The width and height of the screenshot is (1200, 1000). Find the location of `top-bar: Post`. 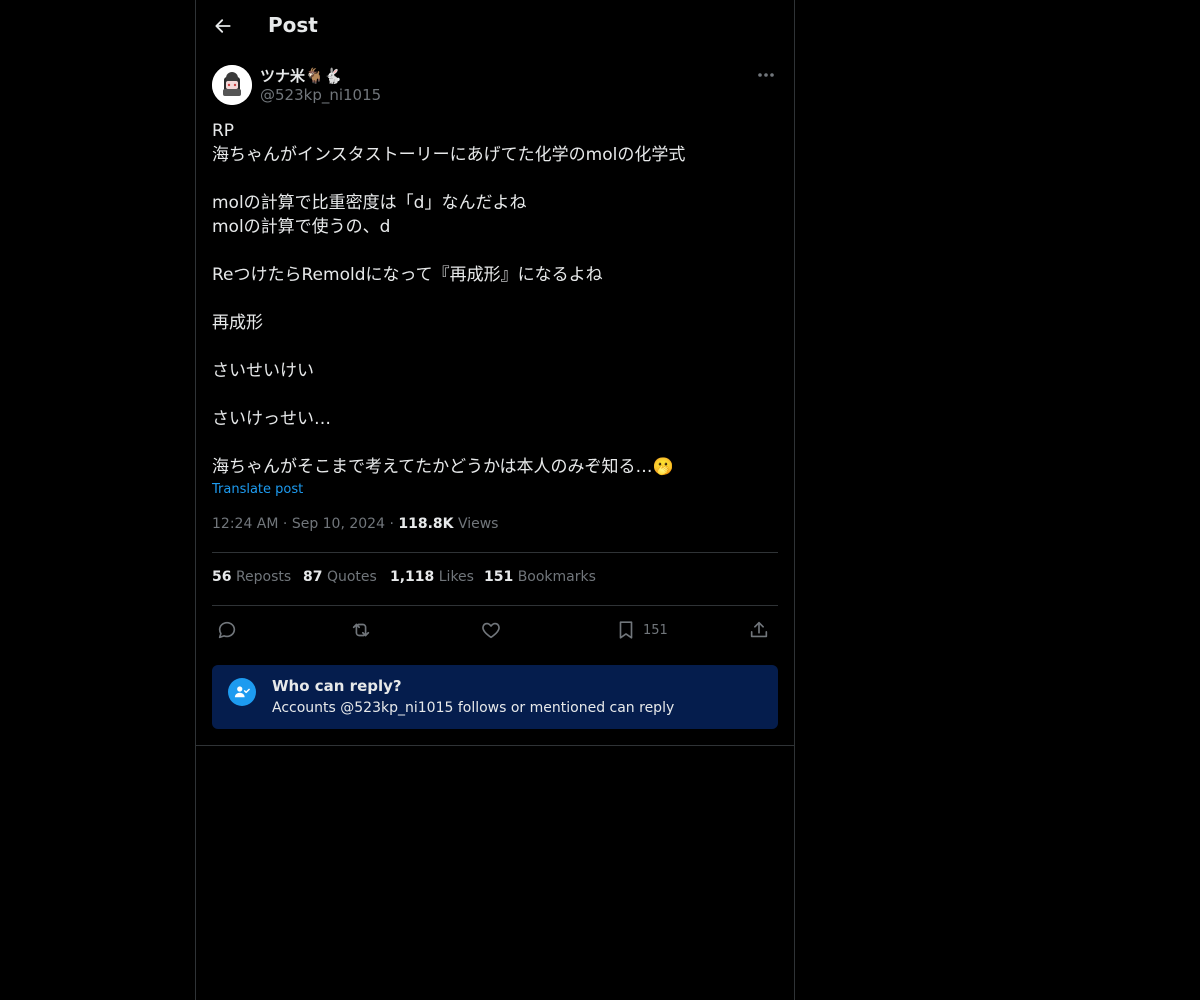

top-bar: Post is located at coordinates (495, 26).